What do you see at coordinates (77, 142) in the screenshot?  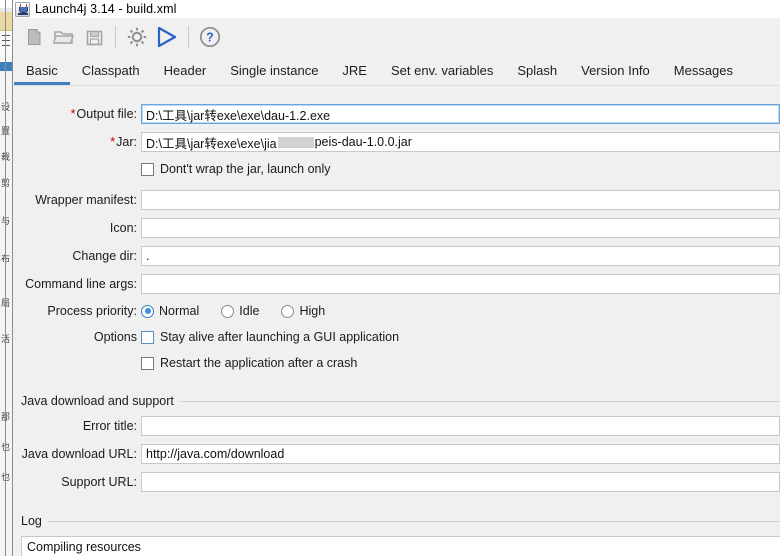 I see `jar-label: *Jar:` at bounding box center [77, 142].